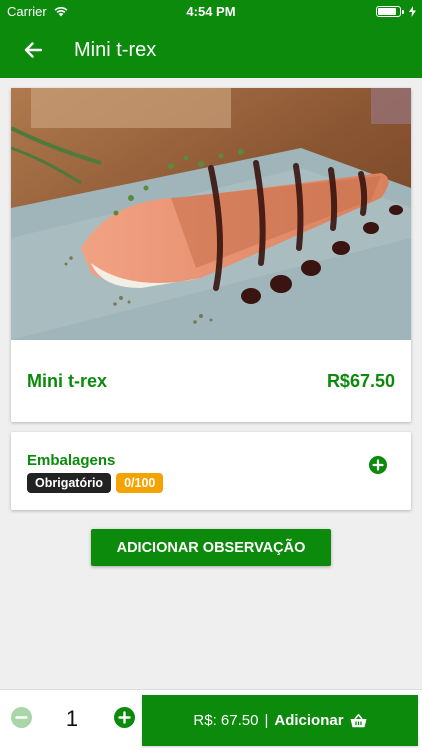 The height and width of the screenshot is (750, 422). Describe the element at coordinates (211, 483) in the screenshot. I see `options-badges: Obrigatório 0/100` at that location.